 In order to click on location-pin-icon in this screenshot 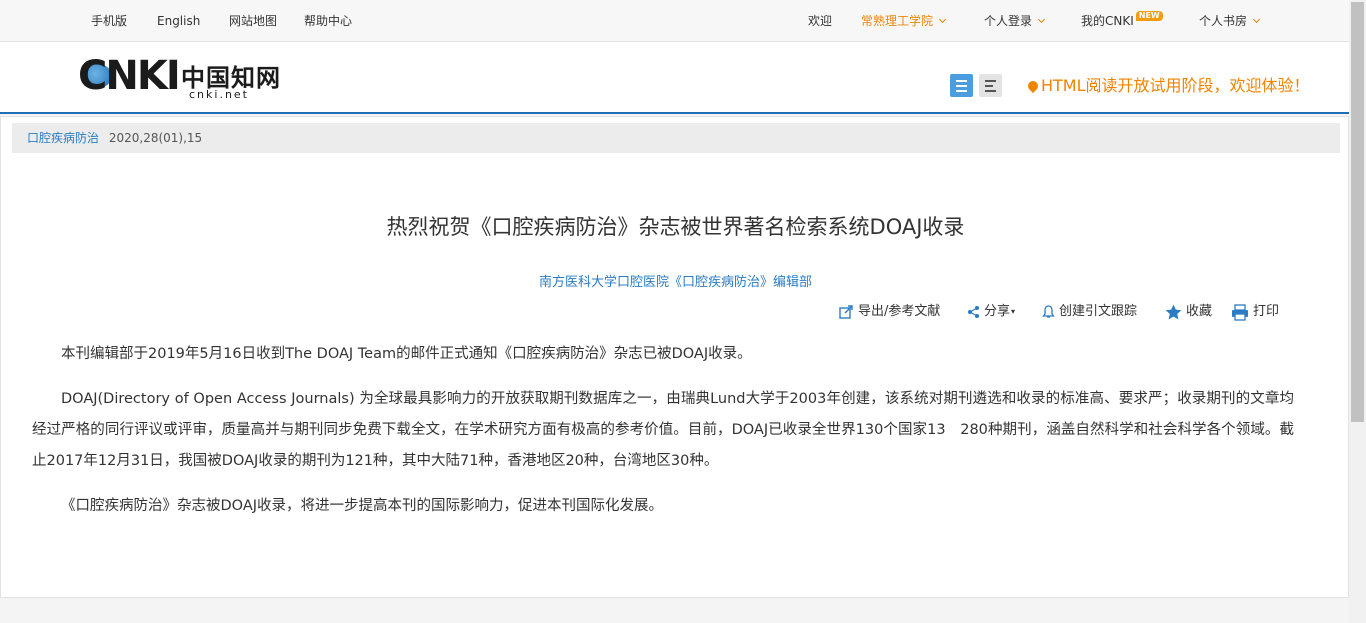, I will do `click(1033, 86)`.